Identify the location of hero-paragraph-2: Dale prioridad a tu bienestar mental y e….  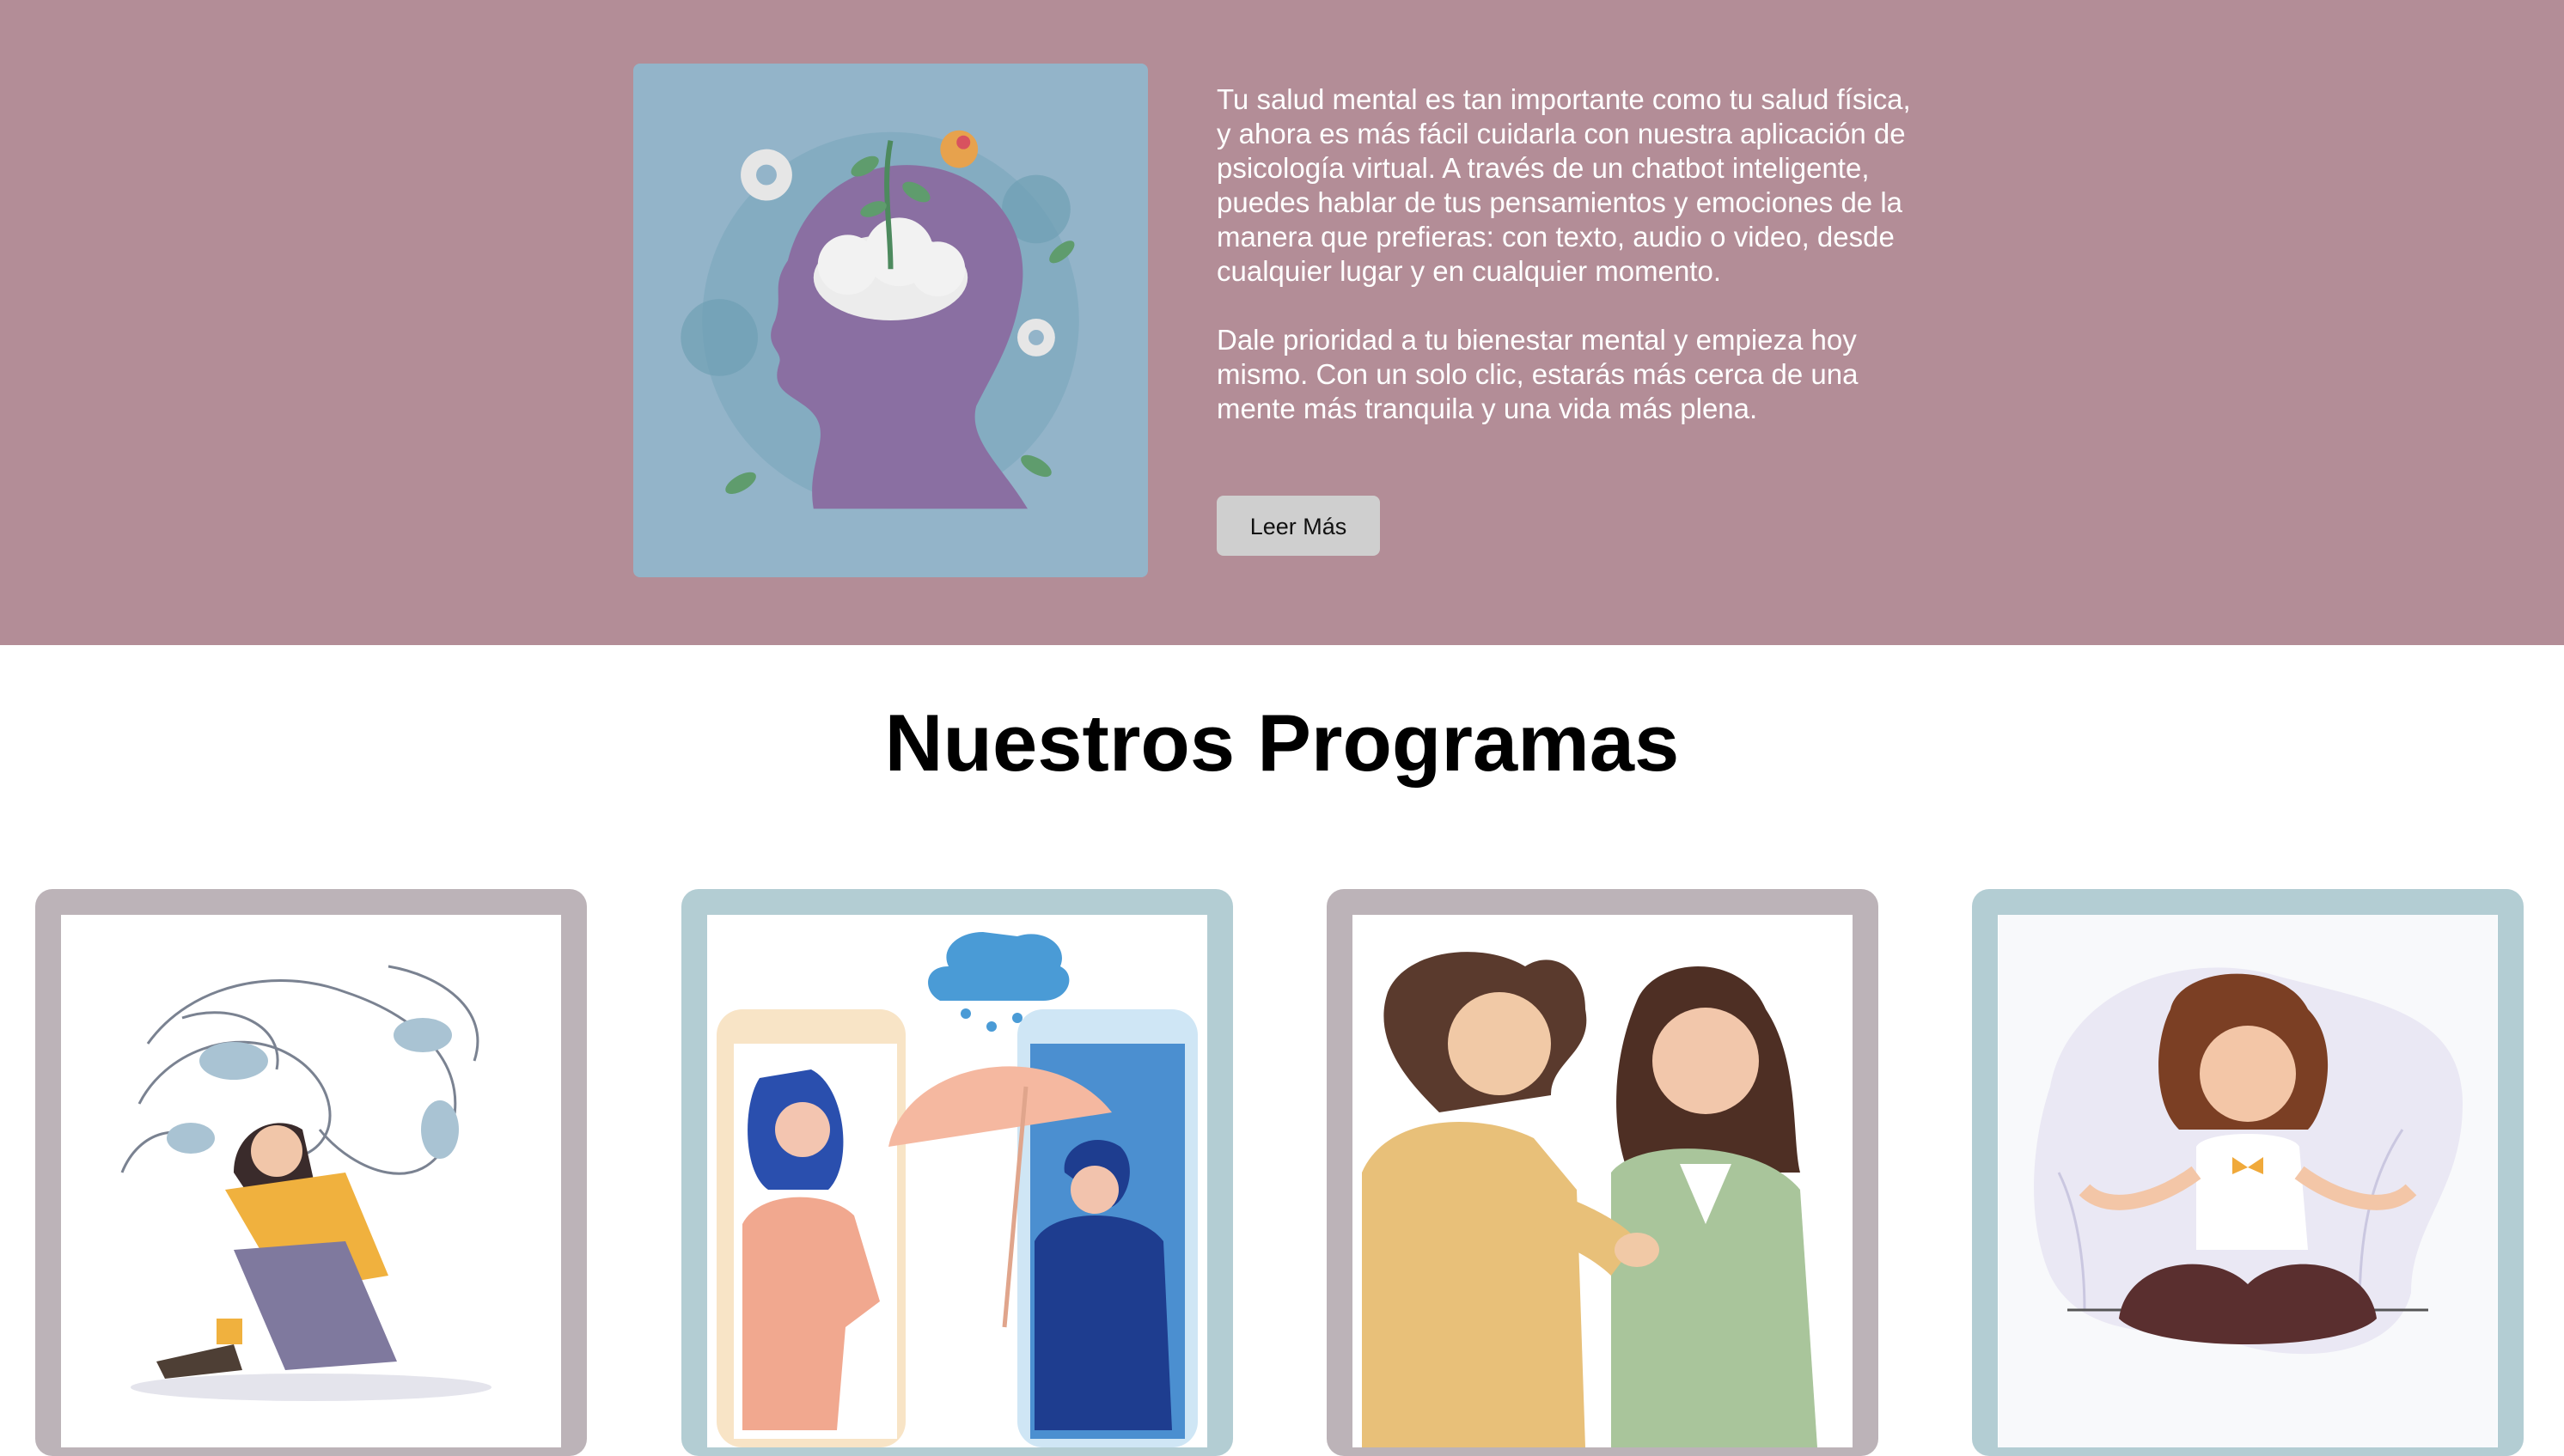
(1538, 374).